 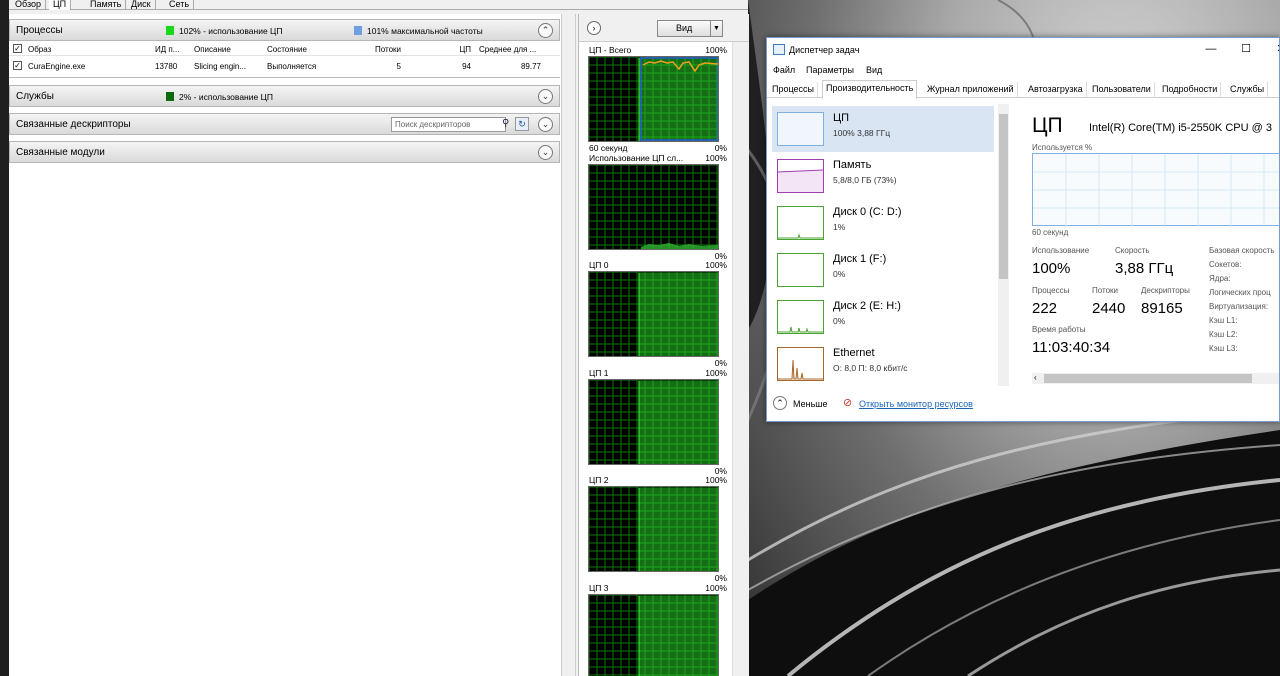 I want to click on sidebar-item-label: Диск 0 (C: D:), so click(x=867, y=212).